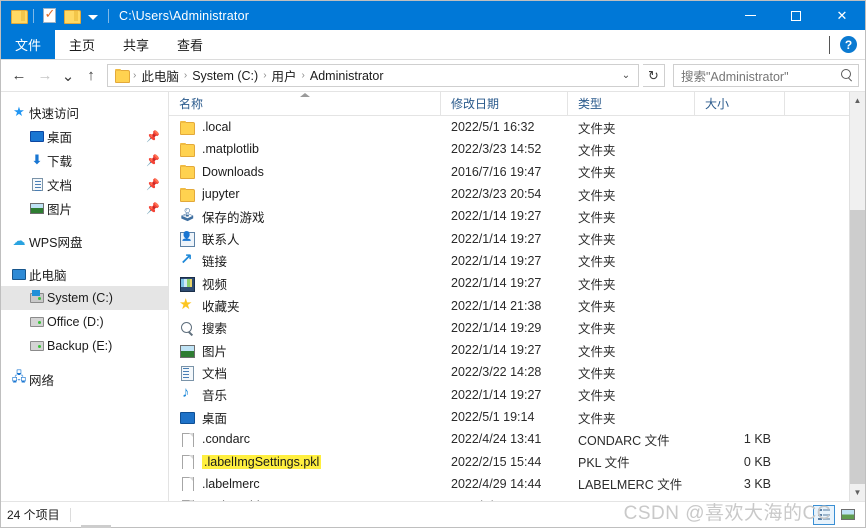  Describe the element at coordinates (305, 394) in the screenshot. I see `file-name-cell: 音乐` at that location.